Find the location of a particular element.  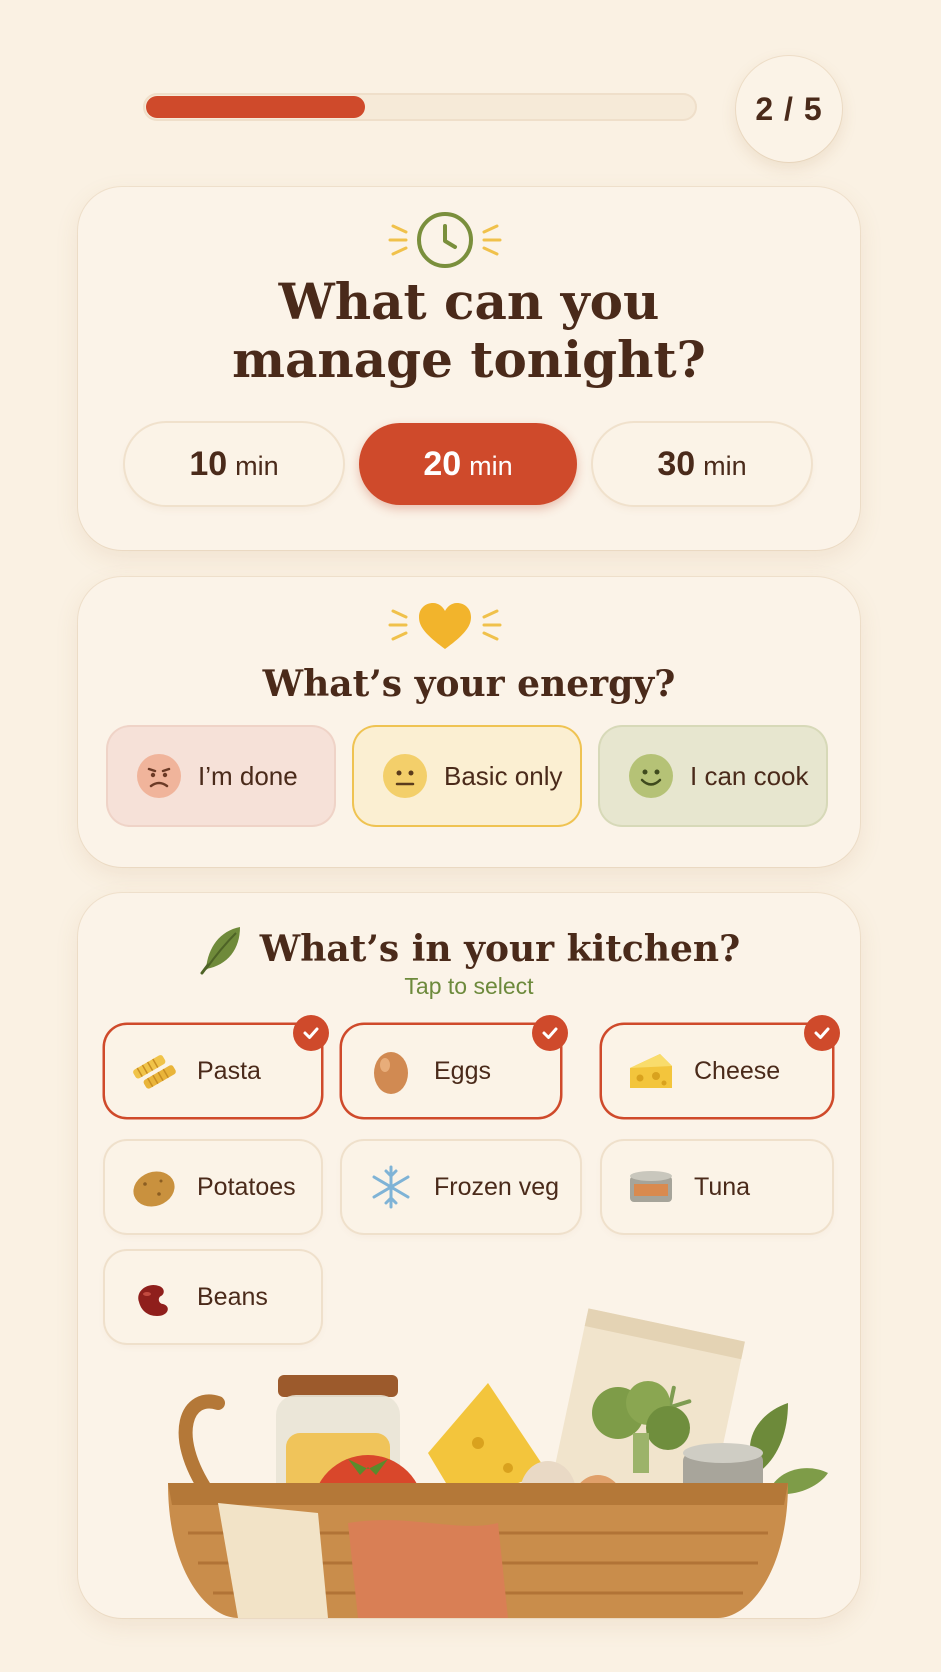

energy-option-basic: Basic only is located at coordinates (467, 776).